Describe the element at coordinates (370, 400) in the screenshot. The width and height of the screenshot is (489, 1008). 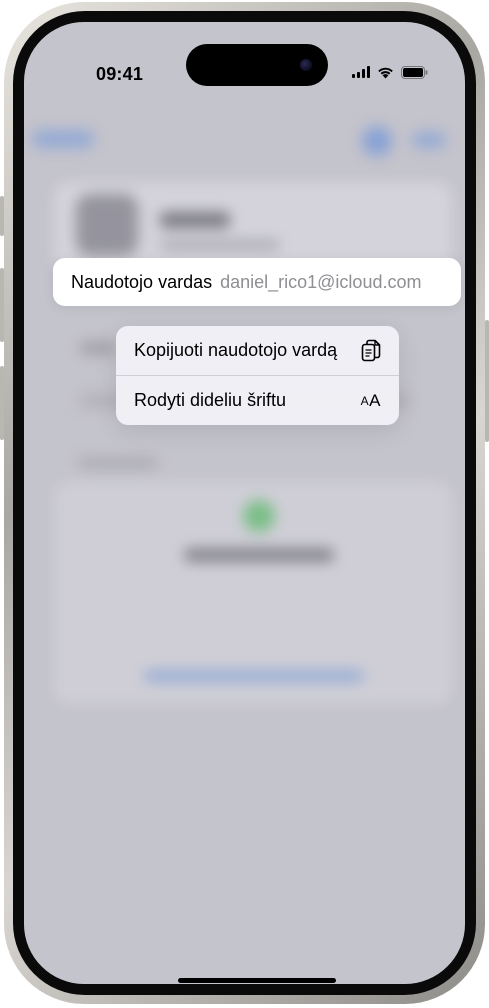
I see `text-size-icon: AA` at that location.